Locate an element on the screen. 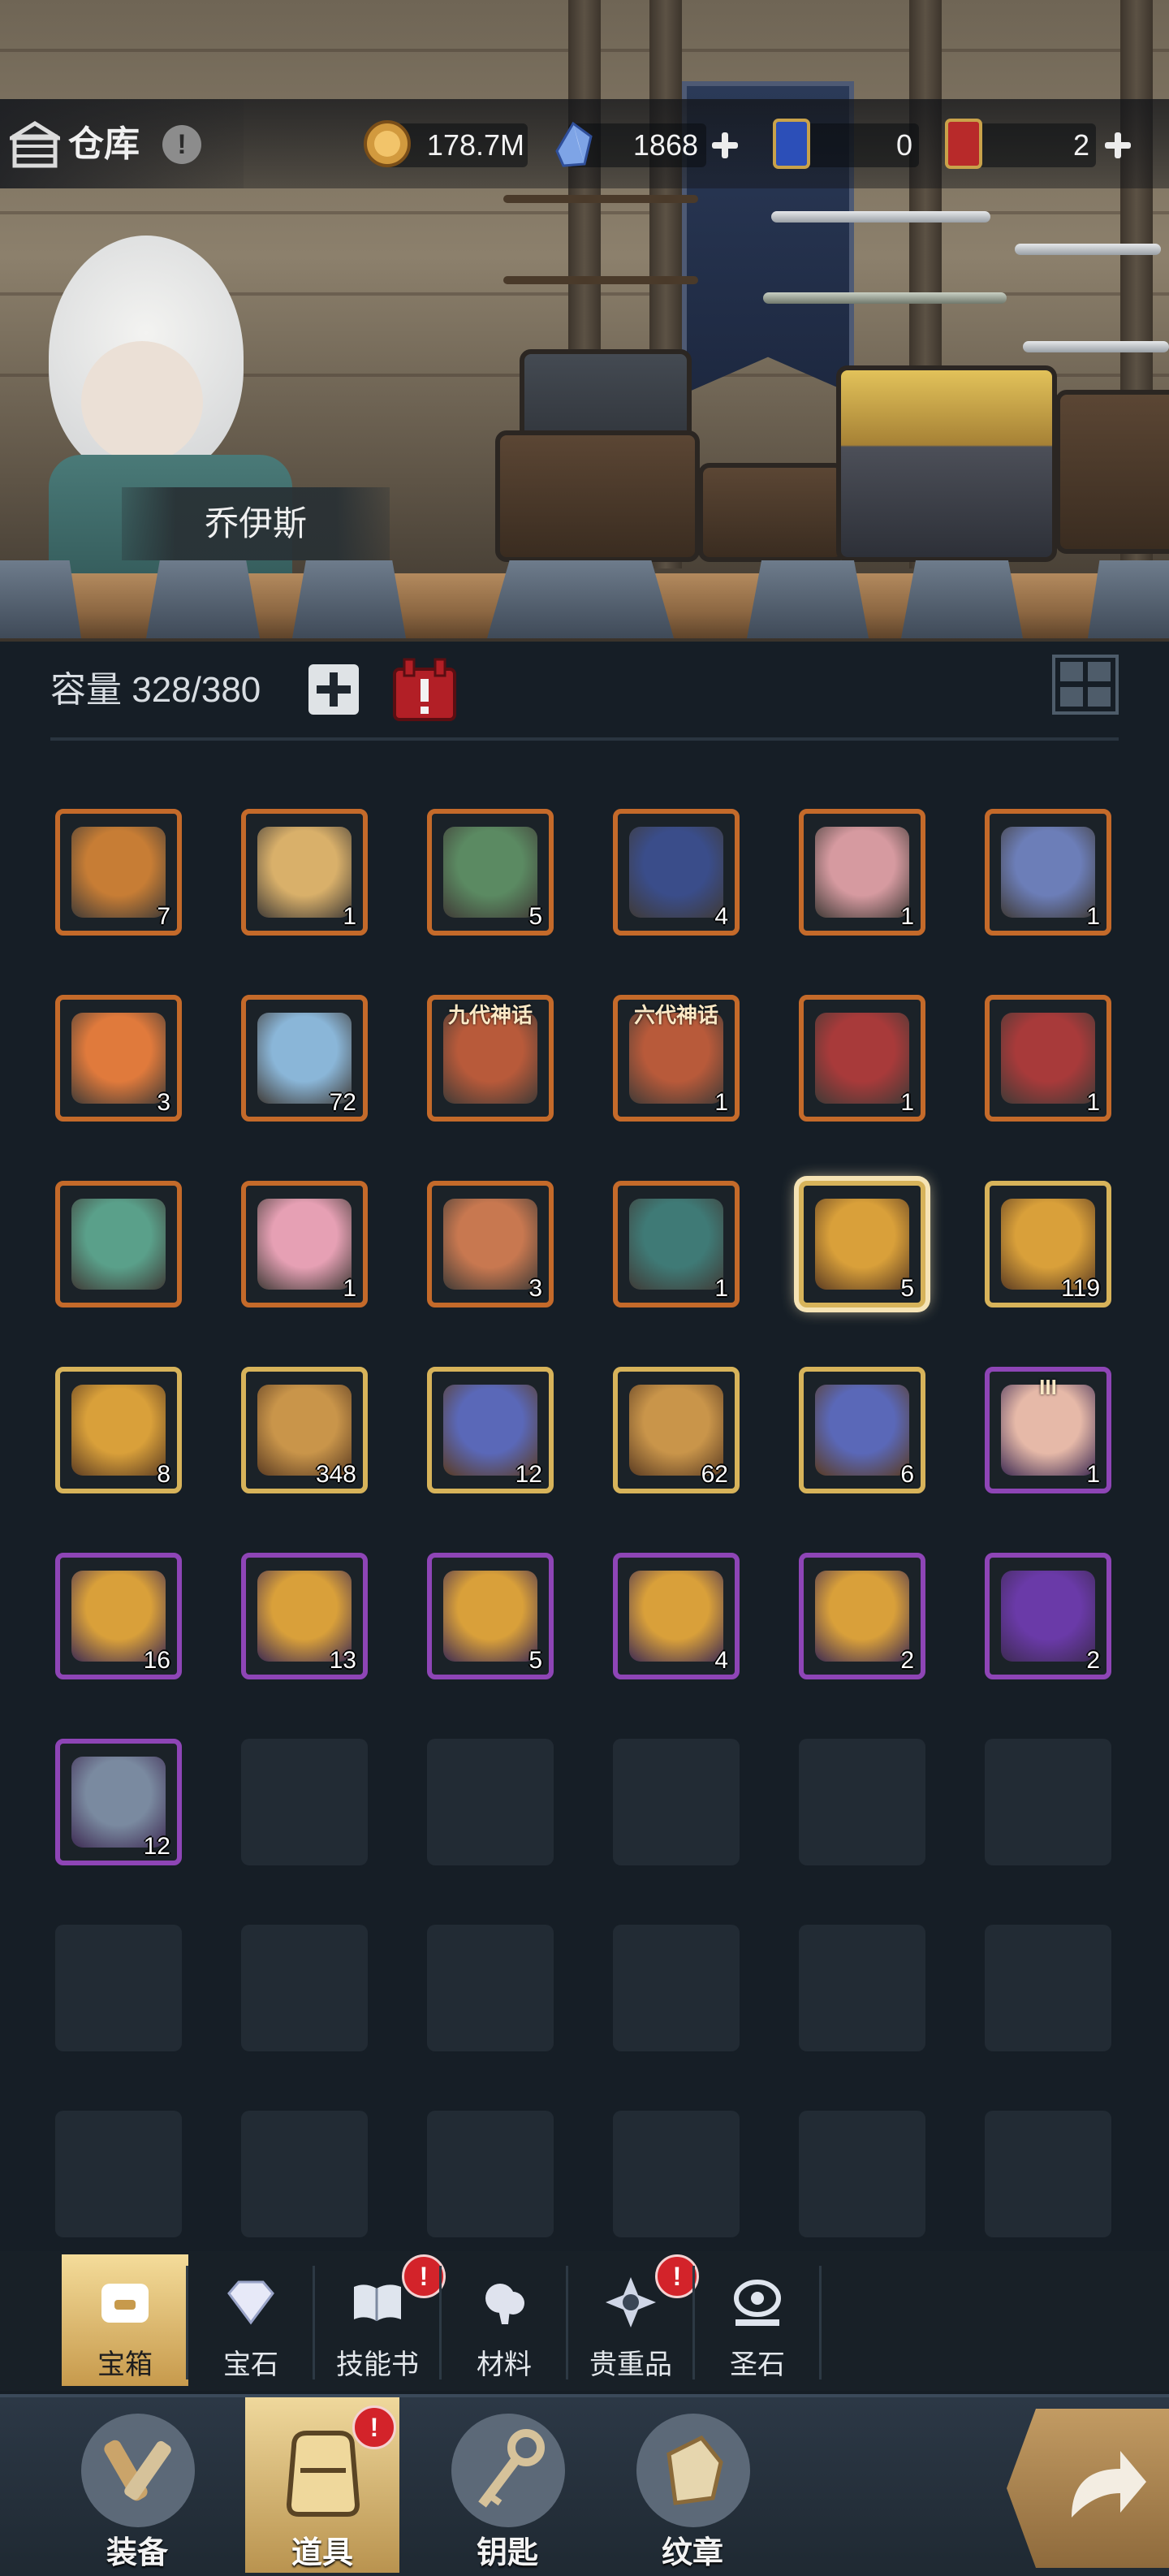 This screenshot has height=2576, width=1169. copper-urn-icon is located at coordinates (490, 1244).